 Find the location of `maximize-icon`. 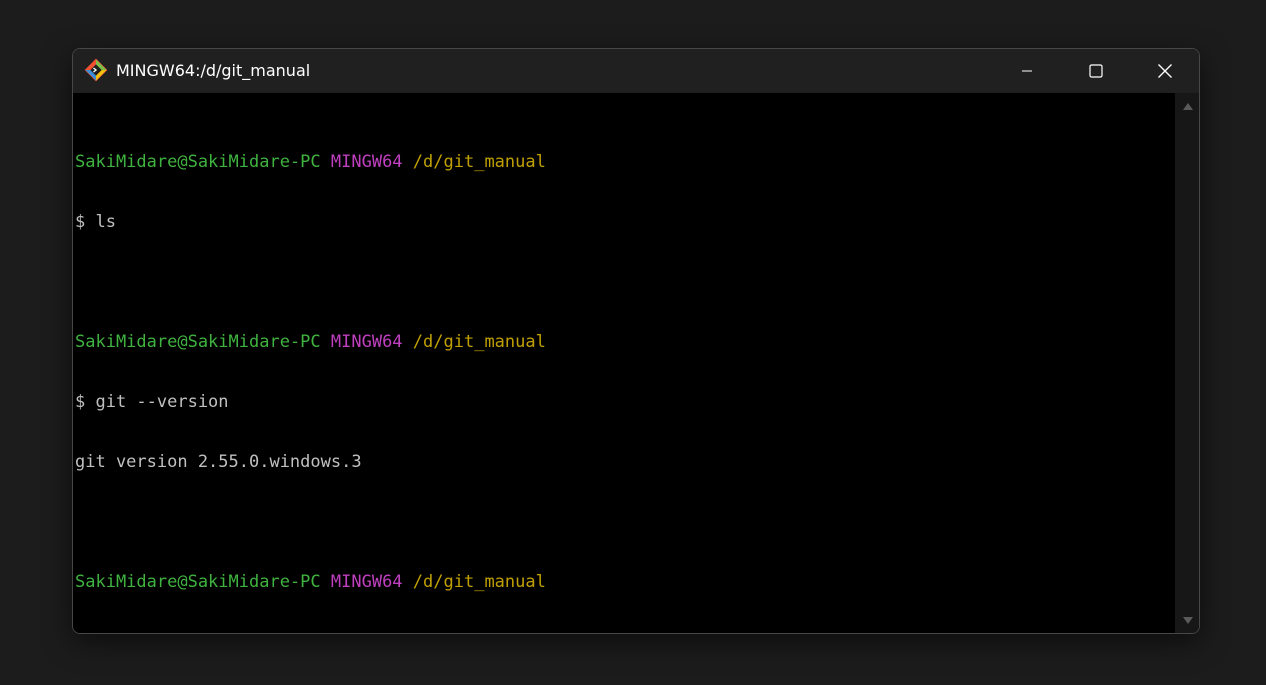

maximize-icon is located at coordinates (1096, 71).